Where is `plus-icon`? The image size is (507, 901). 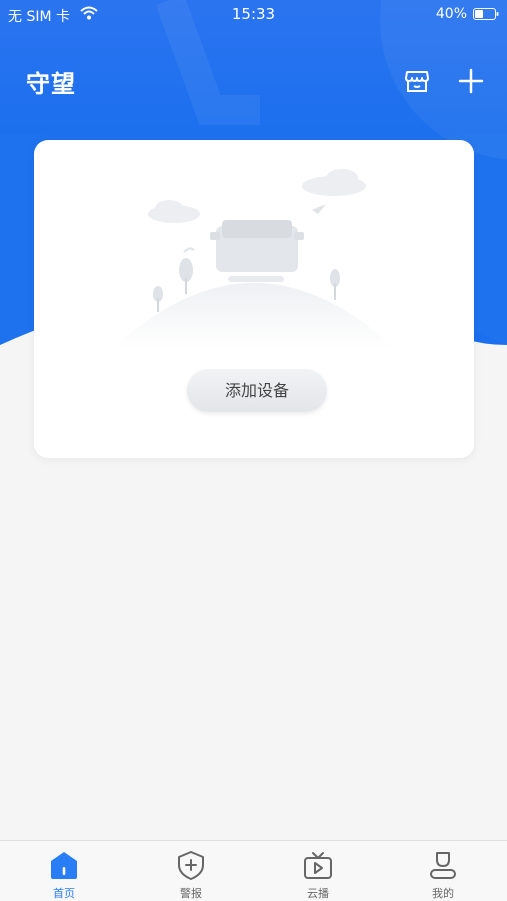
plus-icon is located at coordinates (471, 81).